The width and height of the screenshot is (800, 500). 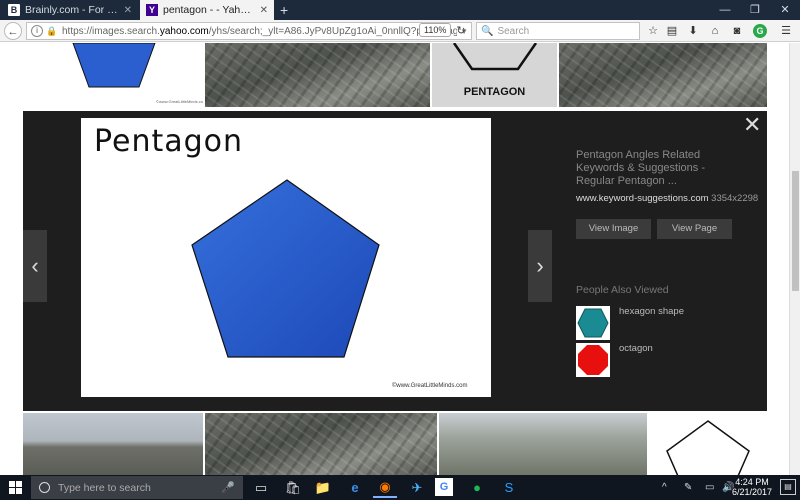 What do you see at coordinates (752, 492) in the screenshot?
I see `clock-date: 6/21/2017` at bounding box center [752, 492].